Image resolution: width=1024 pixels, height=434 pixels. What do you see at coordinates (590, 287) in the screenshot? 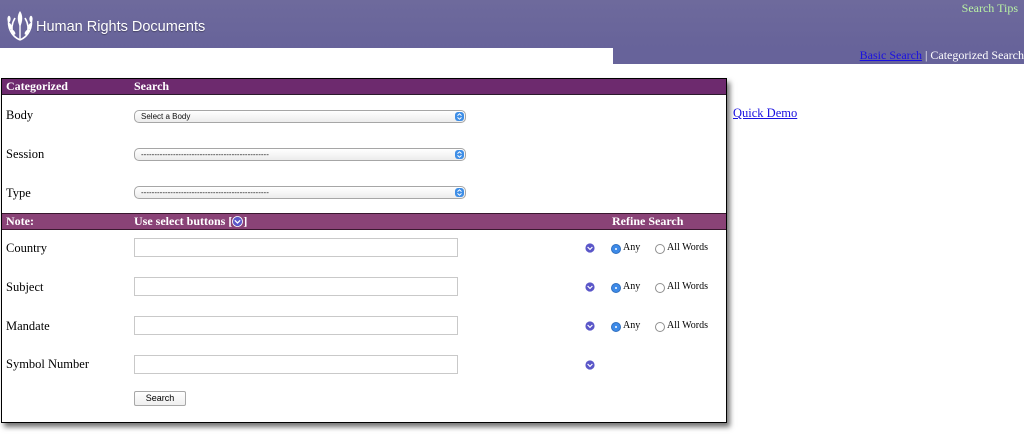
I see `subject-dropdown-icon` at bounding box center [590, 287].